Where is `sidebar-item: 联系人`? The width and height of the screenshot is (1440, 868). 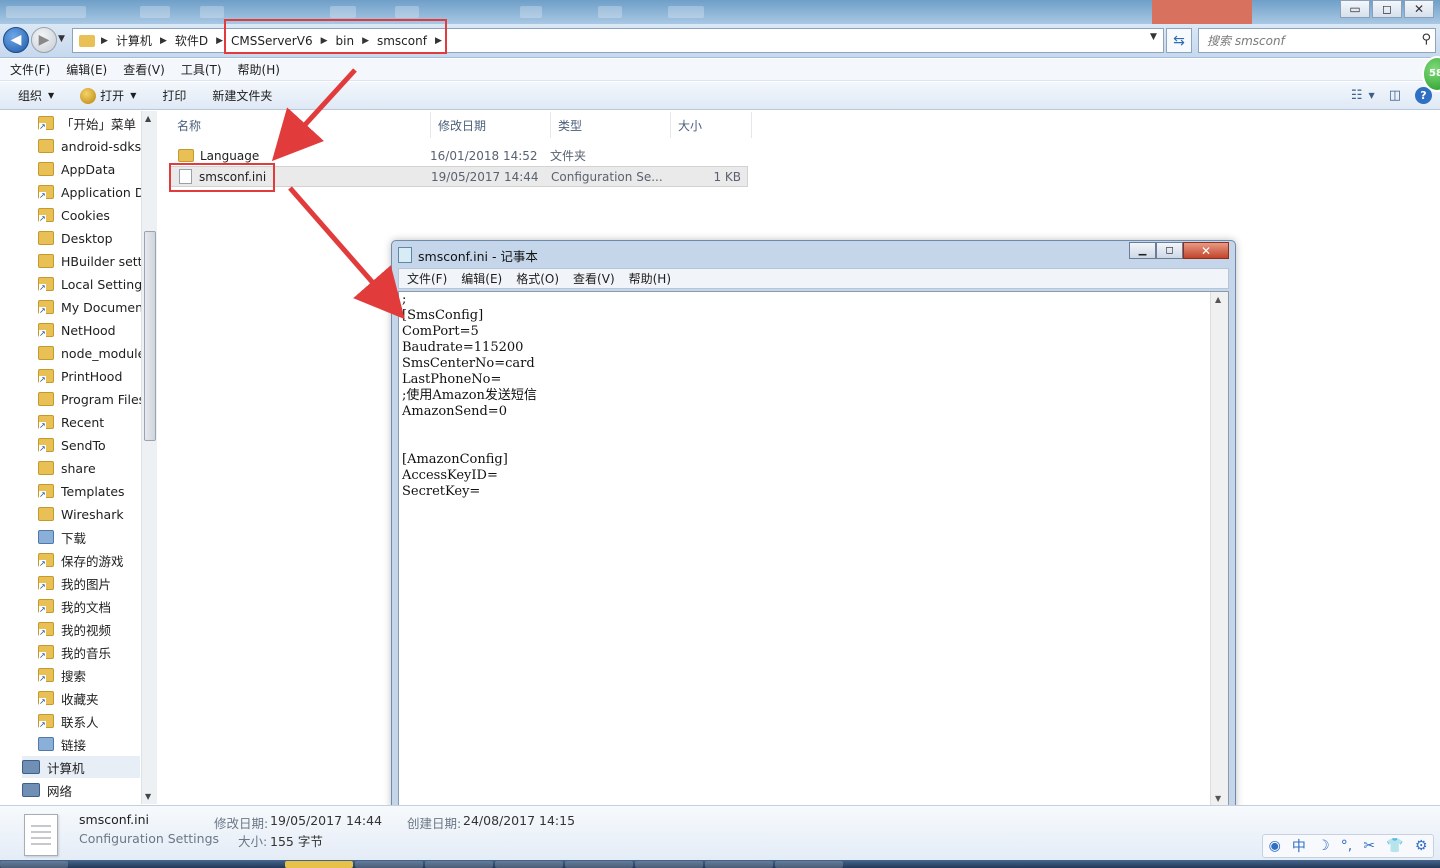
sidebar-item: 联系人 is located at coordinates (68, 721).